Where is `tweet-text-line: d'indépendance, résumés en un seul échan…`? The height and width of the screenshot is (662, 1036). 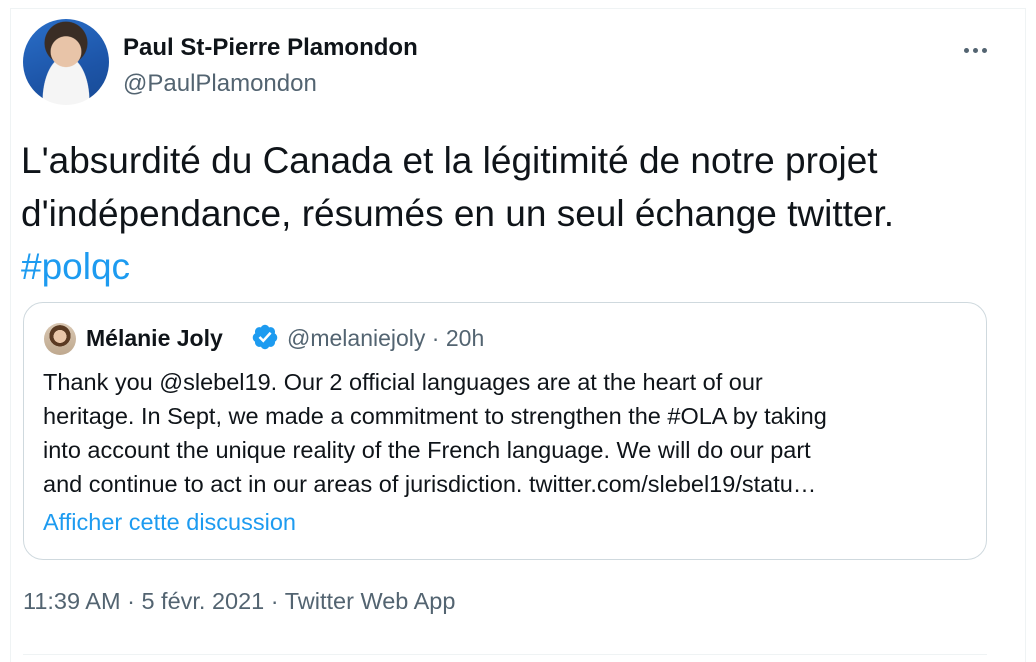 tweet-text-line: d'indépendance, résumés en un seul échan… is located at coordinates (458, 213).